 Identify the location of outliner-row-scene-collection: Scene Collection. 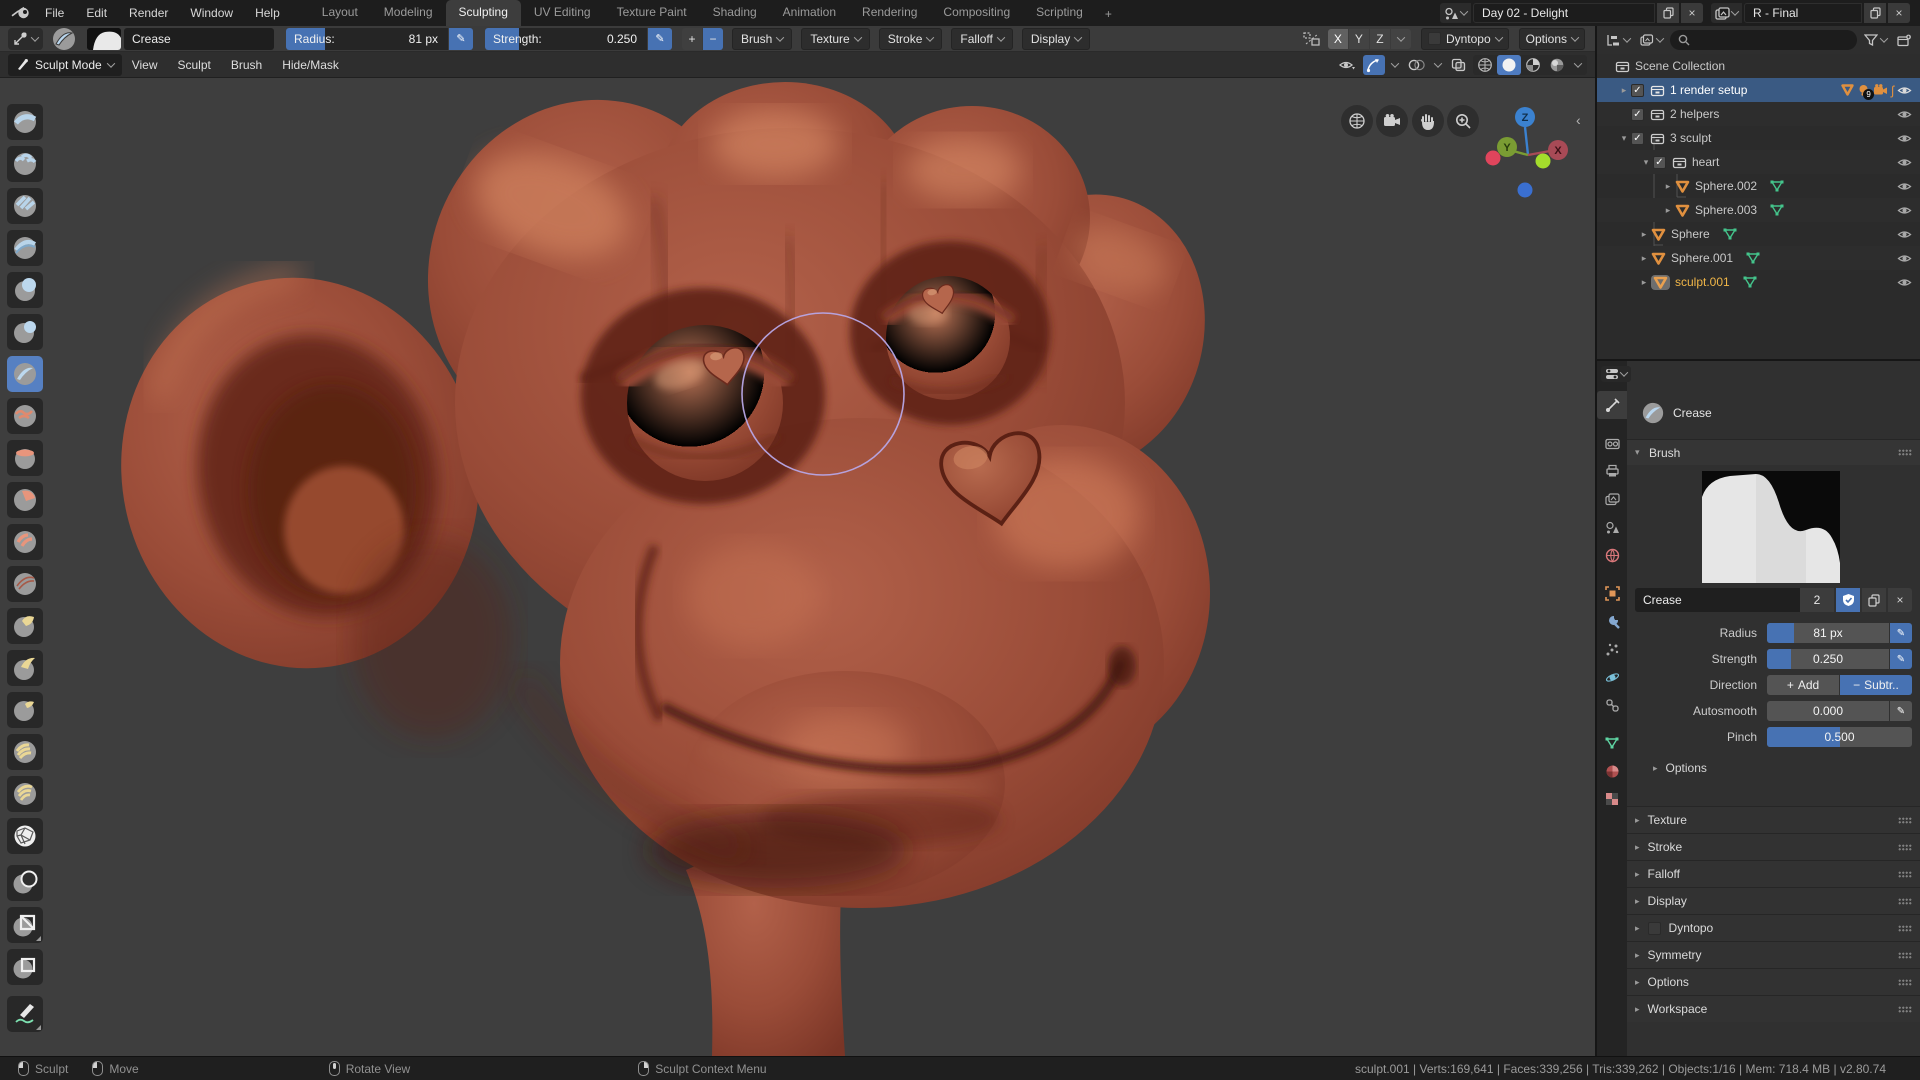
(1758, 66).